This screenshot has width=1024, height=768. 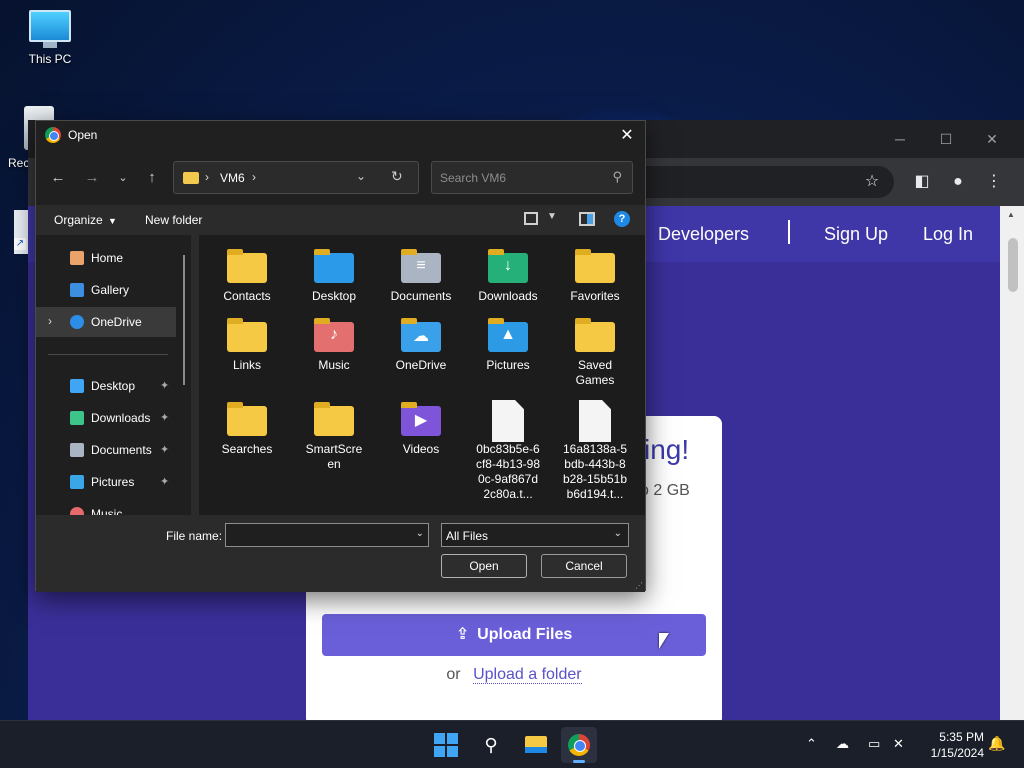 I want to click on file-item-favorites: Favorites, so click(x=595, y=276).